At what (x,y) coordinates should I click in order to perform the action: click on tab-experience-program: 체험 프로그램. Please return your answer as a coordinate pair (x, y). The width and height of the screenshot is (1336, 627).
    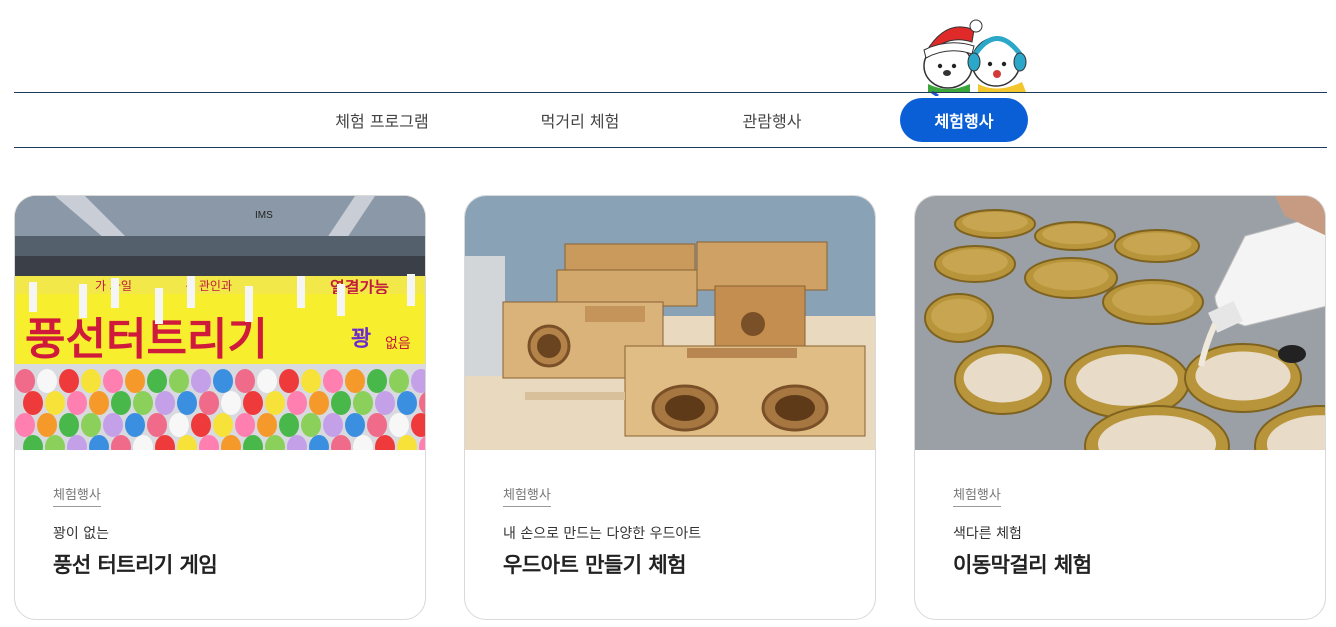
    Looking at the image, I should click on (382, 120).